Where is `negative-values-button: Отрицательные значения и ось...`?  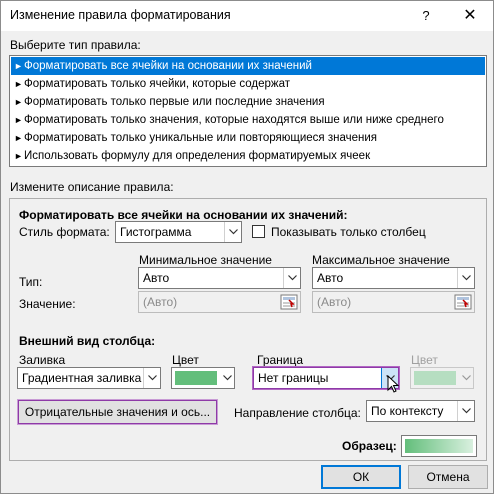
negative-values-button: Отрицательные значения и ось... is located at coordinates (117, 412).